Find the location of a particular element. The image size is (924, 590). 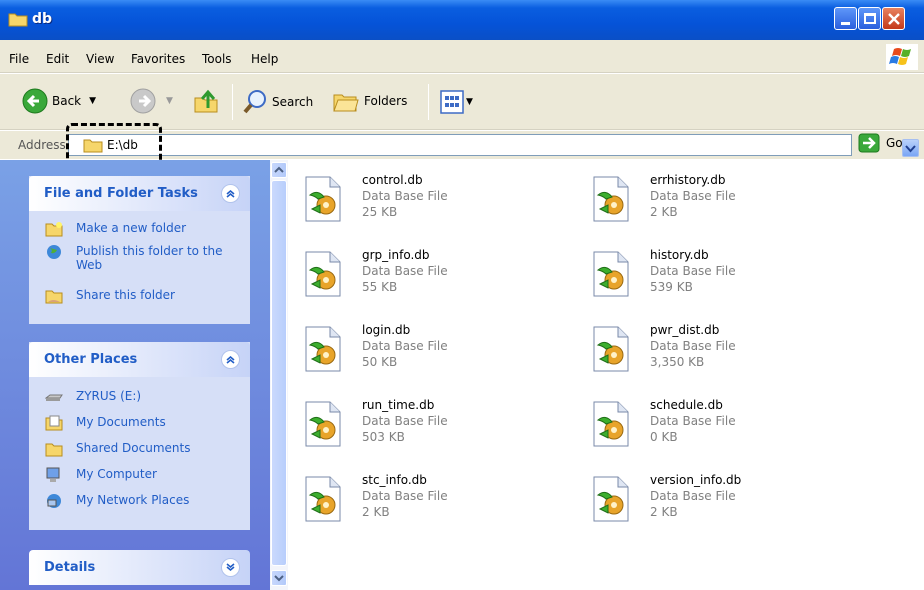

search-icon is located at coordinates (254, 102).